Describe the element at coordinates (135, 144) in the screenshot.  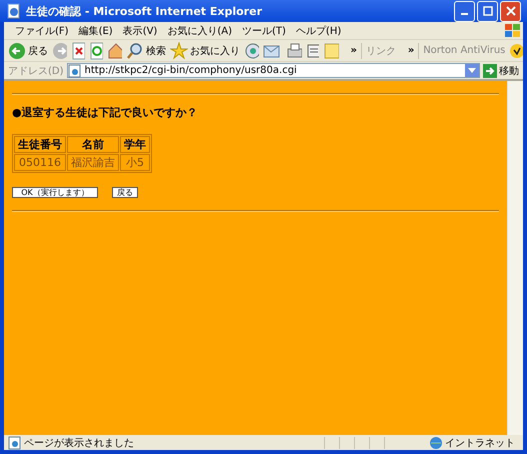
I see `column-header: 学年` at that location.